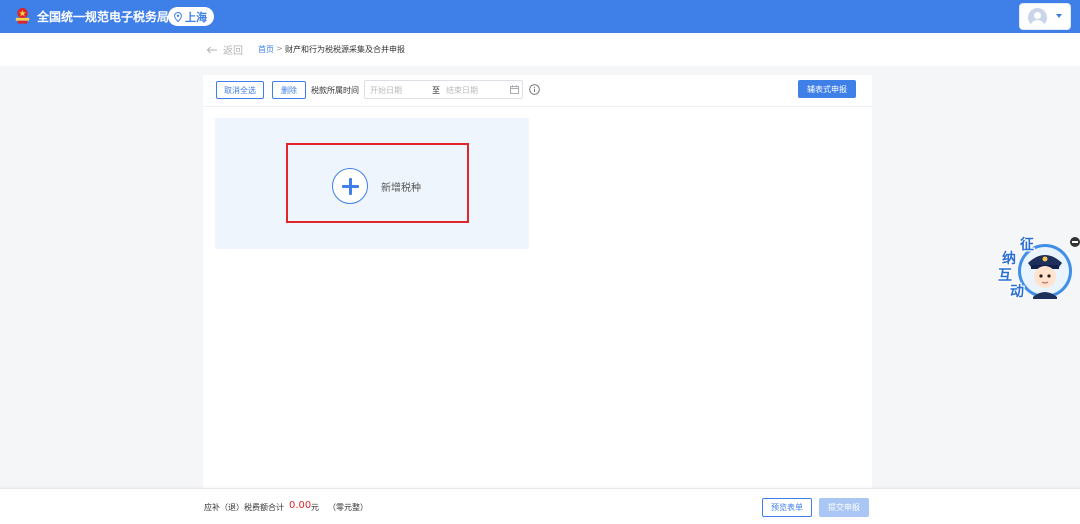 The image size is (1080, 524). I want to click on start-date-input: 开始日期, so click(386, 90).